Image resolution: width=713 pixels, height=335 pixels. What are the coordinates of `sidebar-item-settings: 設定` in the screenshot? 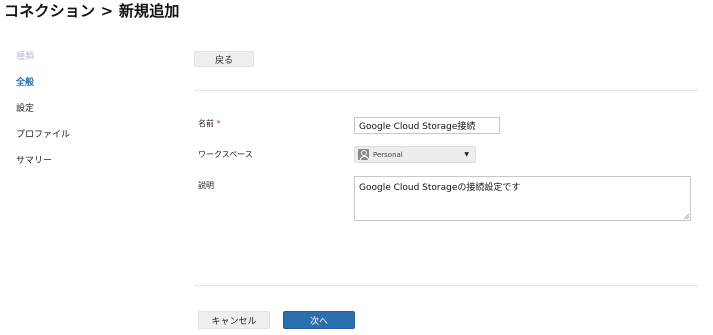 It's located at (43, 117).